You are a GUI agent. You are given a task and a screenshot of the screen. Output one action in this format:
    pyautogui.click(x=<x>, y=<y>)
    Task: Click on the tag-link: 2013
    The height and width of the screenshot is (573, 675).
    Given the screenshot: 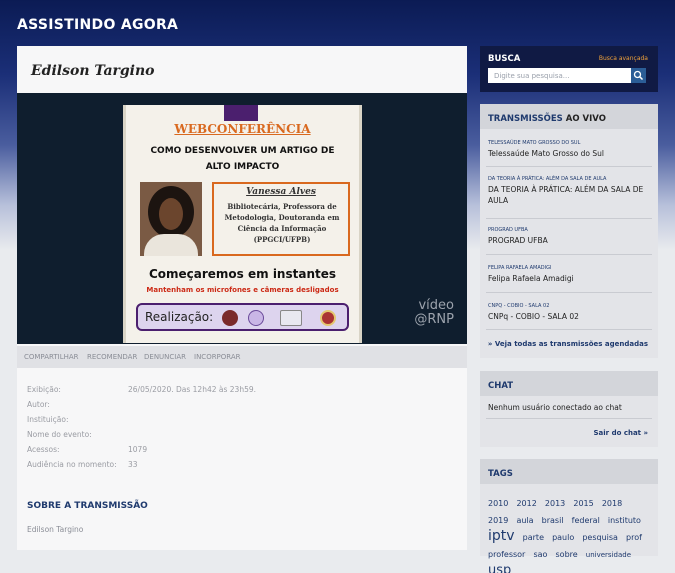 What is the action you would take?
    pyautogui.click(x=555, y=503)
    